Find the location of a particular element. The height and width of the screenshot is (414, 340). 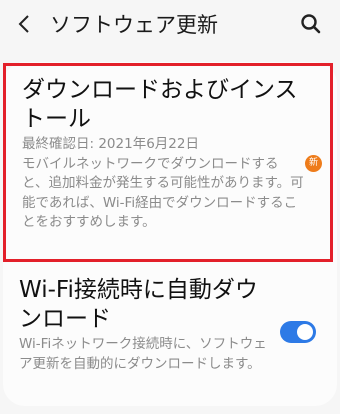

app-header: ソフトウェア更新 is located at coordinates (170, 25).